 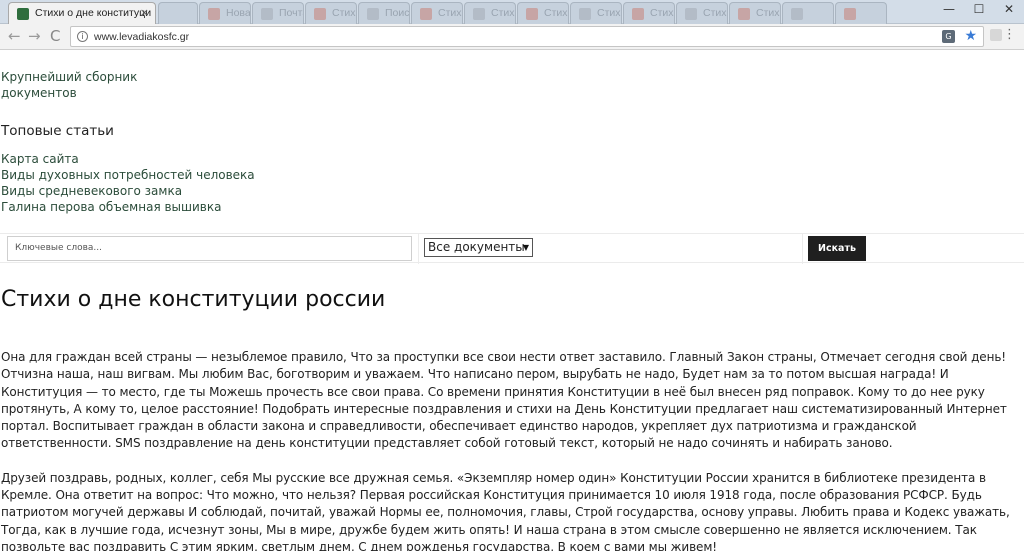 I want to click on search-button: Искать, so click(x=837, y=248).